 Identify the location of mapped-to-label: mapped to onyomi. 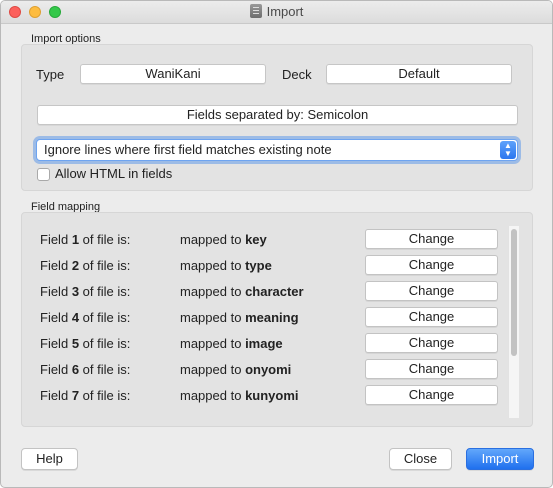
(235, 369).